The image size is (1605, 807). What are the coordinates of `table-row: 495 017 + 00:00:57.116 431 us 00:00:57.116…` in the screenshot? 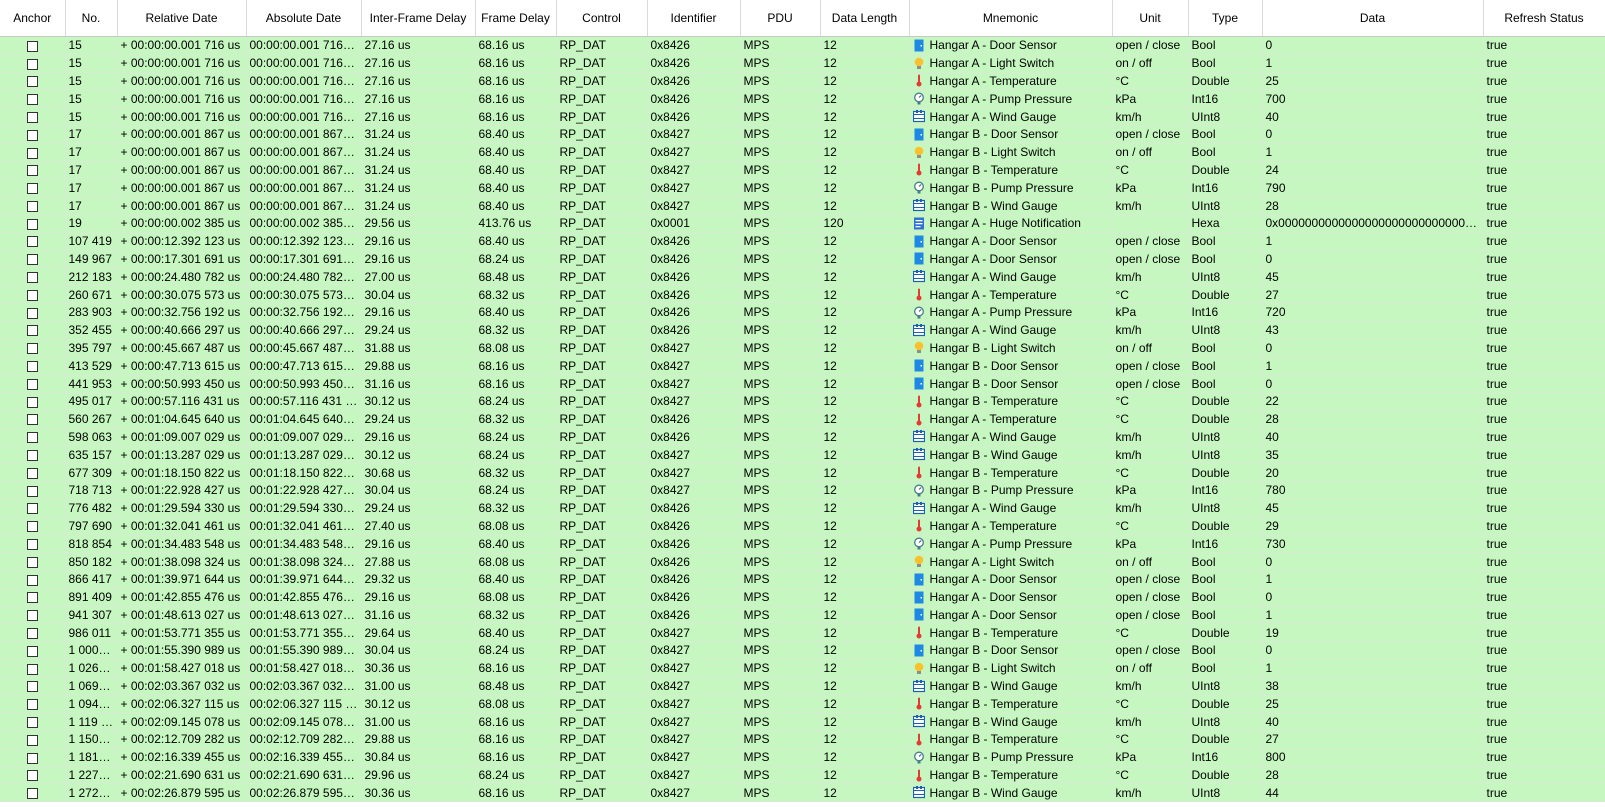 It's located at (802, 401).